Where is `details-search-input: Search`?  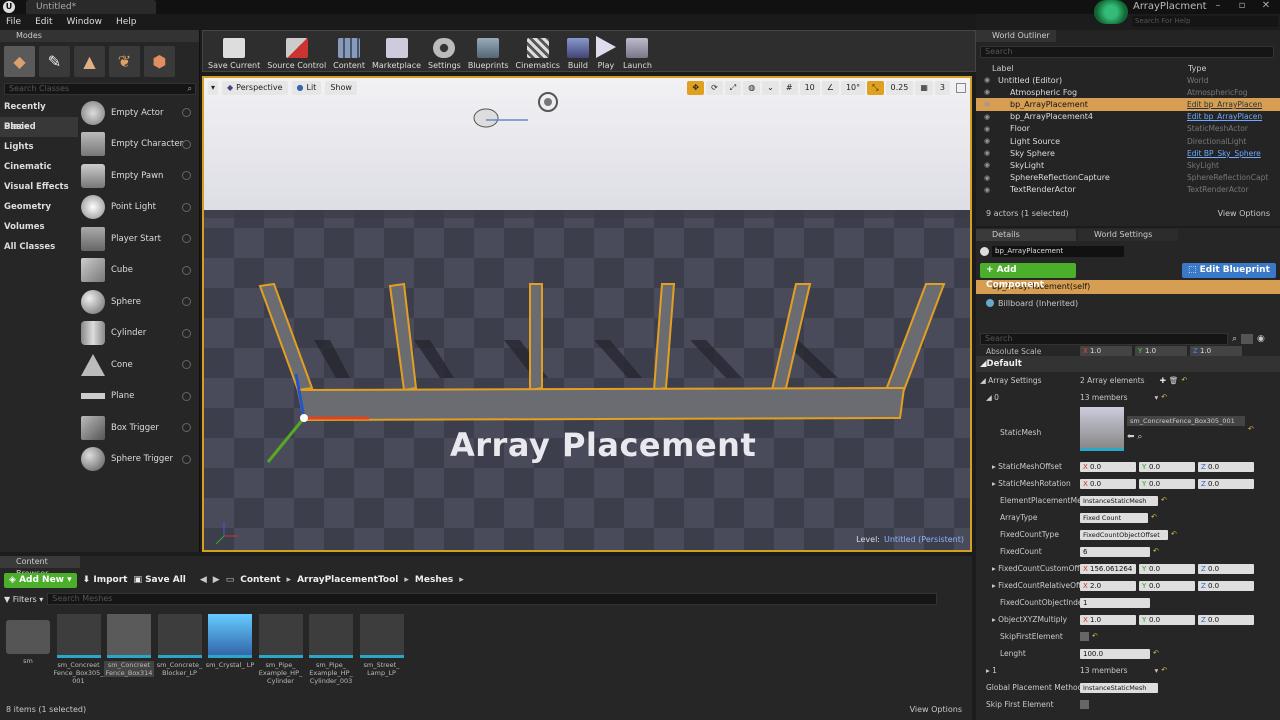 details-search-input: Search is located at coordinates (1104, 339).